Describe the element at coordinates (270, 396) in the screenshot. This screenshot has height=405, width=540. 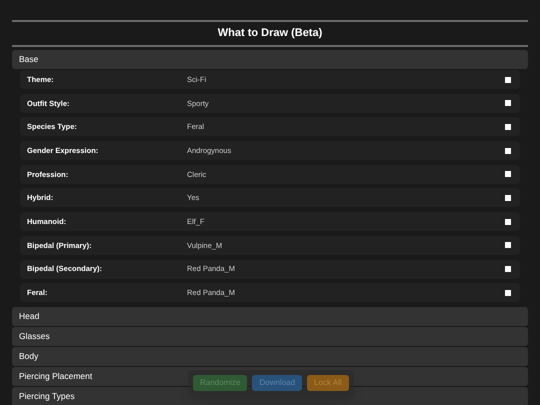
I see `section-header: Piercing Types` at that location.